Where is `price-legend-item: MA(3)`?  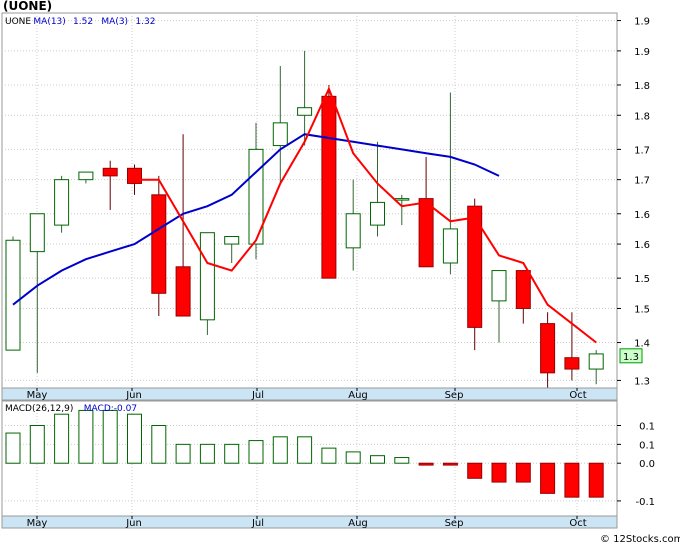
price-legend-item: MA(3) is located at coordinates (114, 22).